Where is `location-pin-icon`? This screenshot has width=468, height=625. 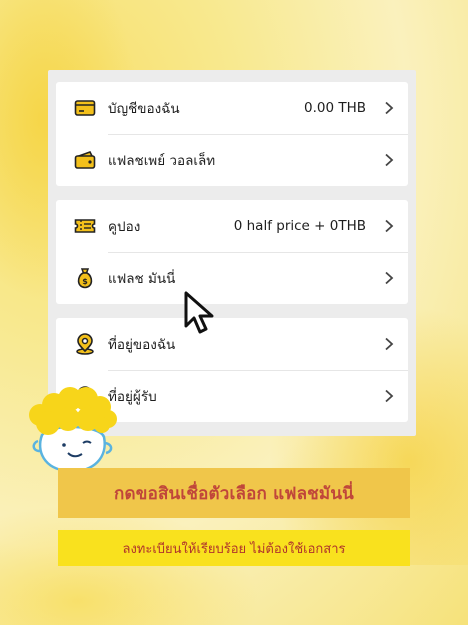 location-pin-icon is located at coordinates (85, 344).